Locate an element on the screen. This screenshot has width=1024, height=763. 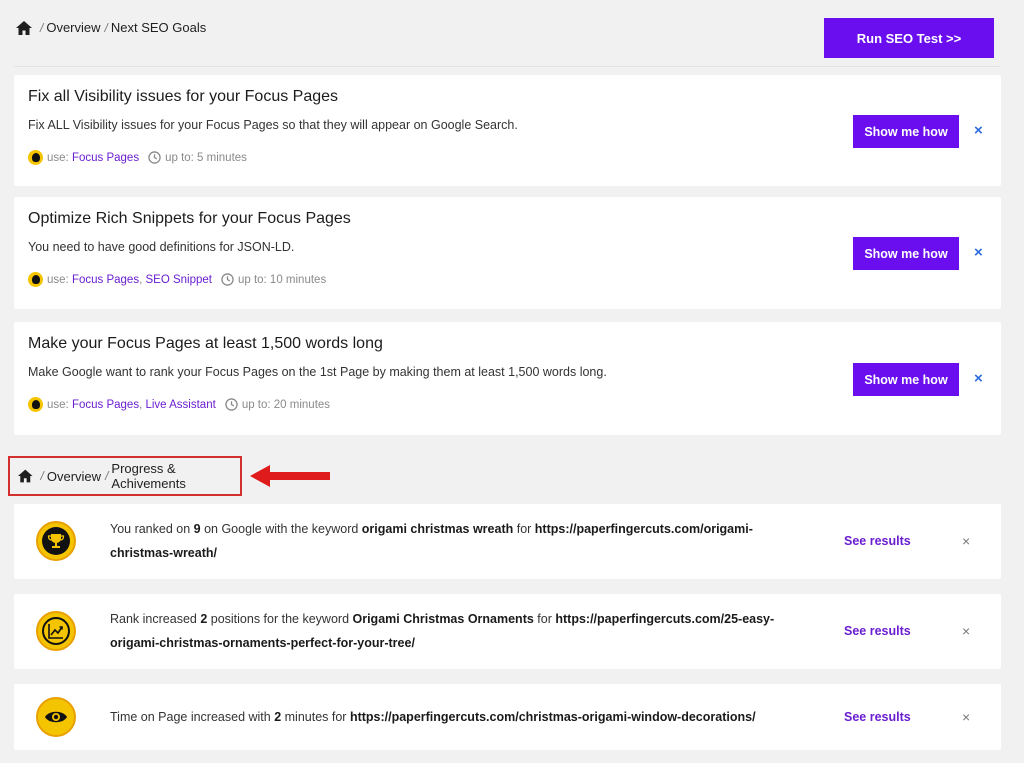
tool-link-live-assistant: Live Assistant is located at coordinates (180, 405).